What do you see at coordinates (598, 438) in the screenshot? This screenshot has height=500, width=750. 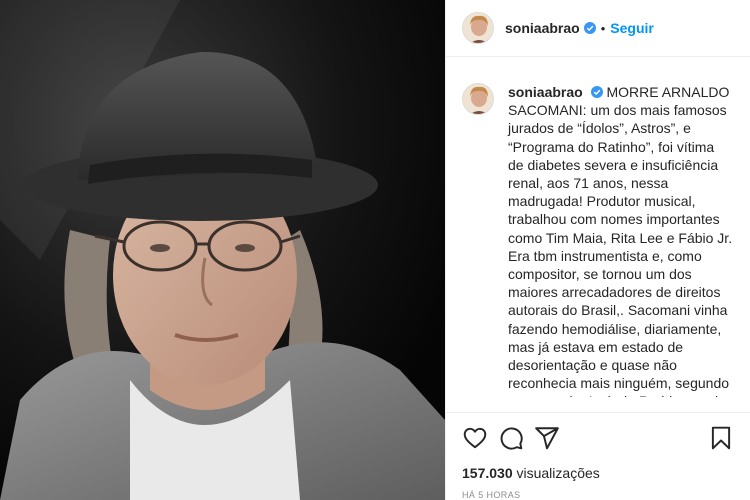 I see `action-icons` at bounding box center [598, 438].